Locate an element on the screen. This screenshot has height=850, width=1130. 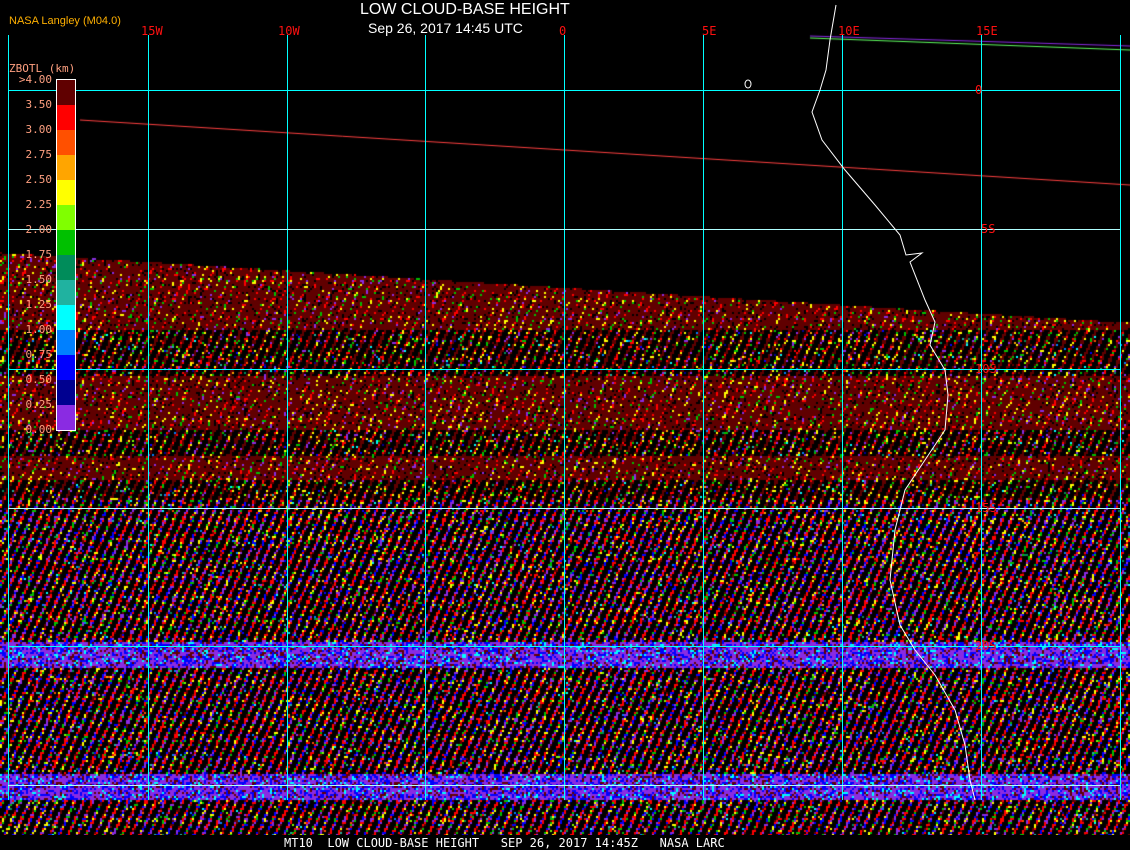
lon-label-15w: 15W is located at coordinates (152, 31).